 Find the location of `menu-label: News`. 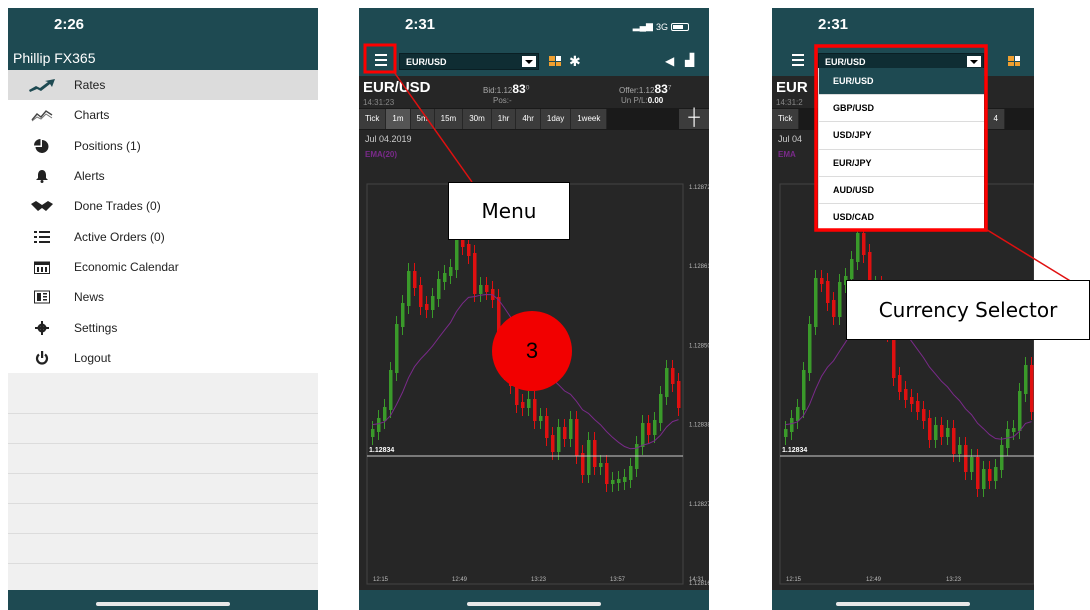

menu-label: News is located at coordinates (89, 297).